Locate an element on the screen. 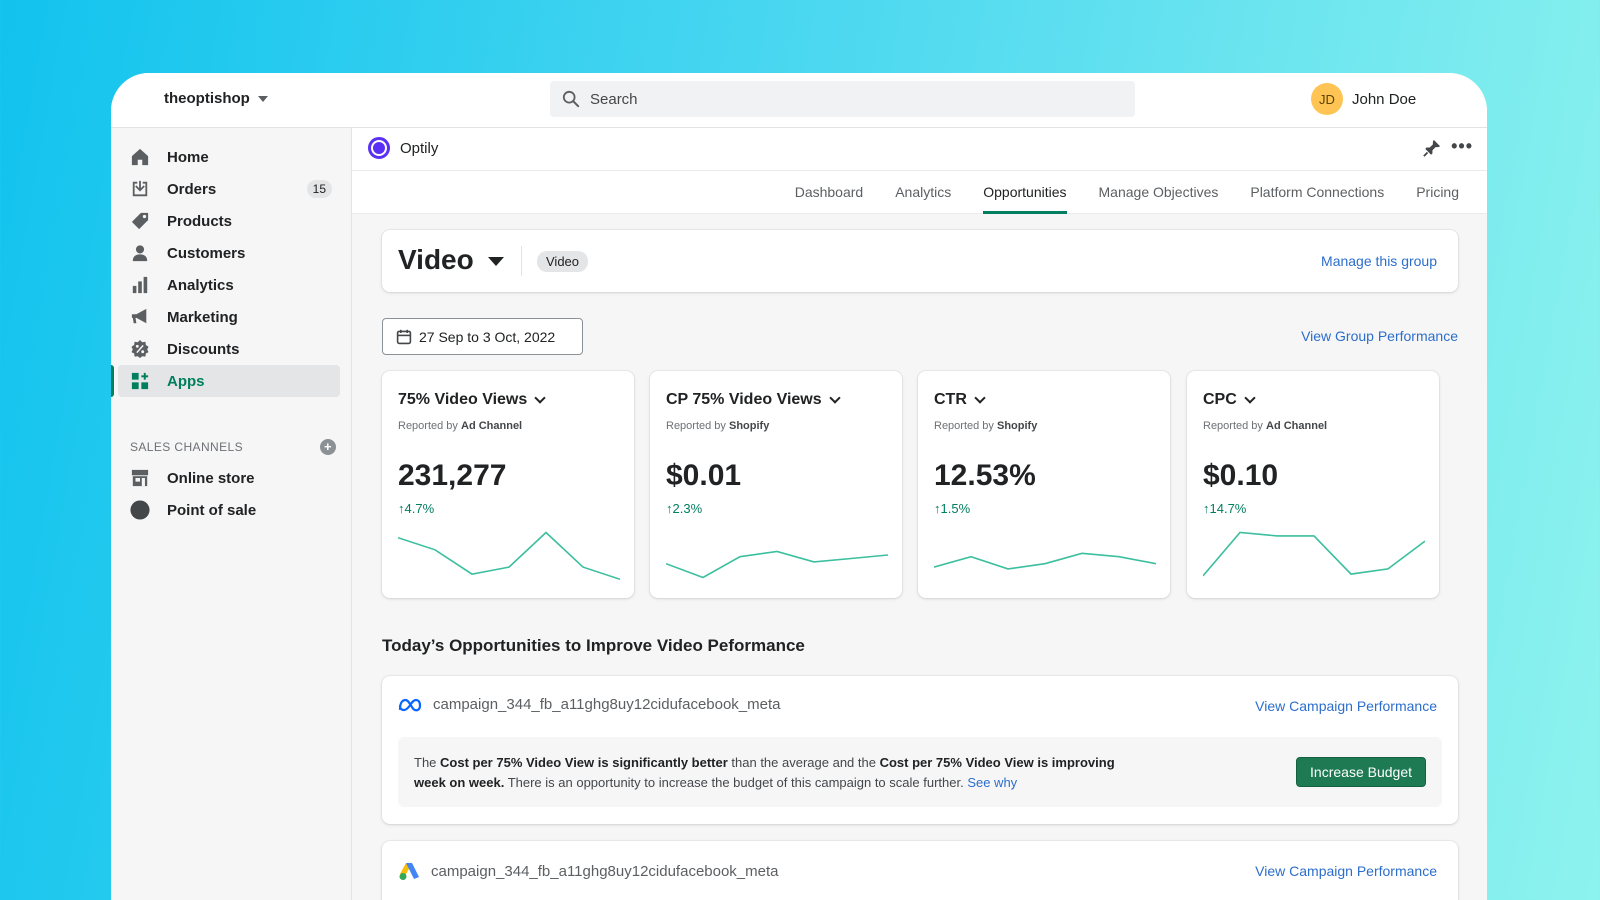 The image size is (1600, 900). group-selector: Video is located at coordinates (451, 260).